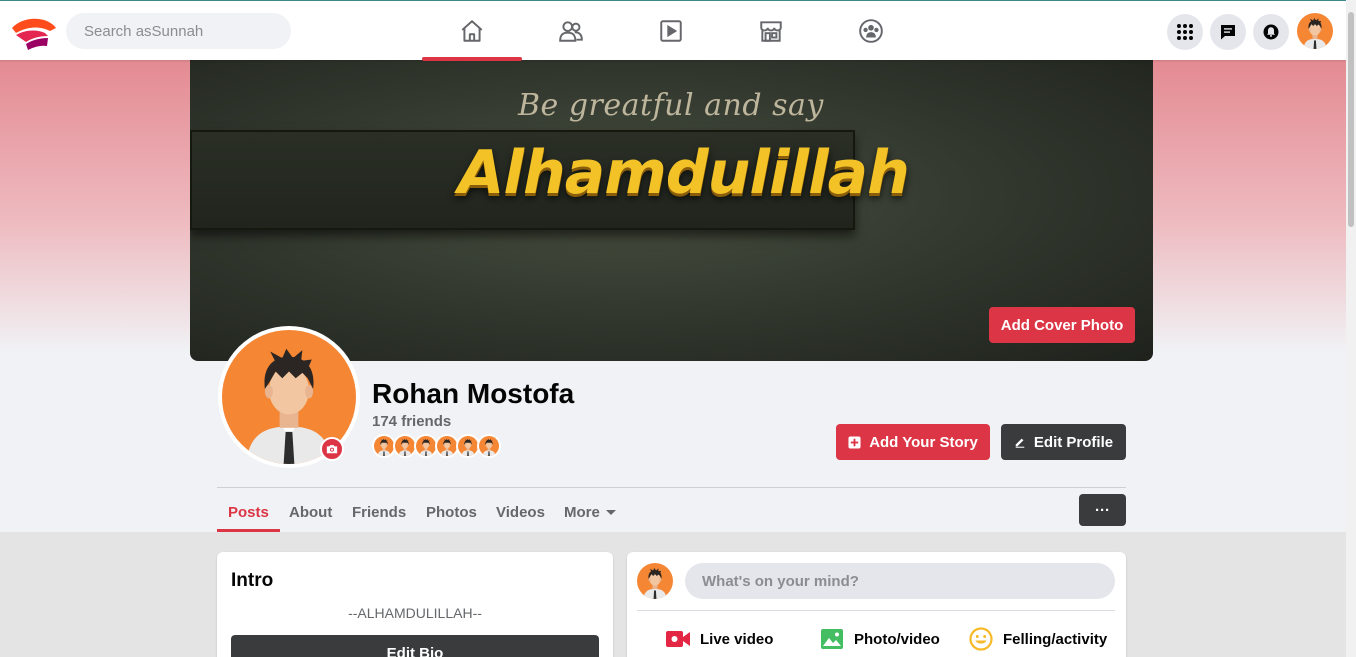 Image resolution: width=1356 pixels, height=657 pixels. I want to click on feeling-activity-label: Felling/activity, so click(1055, 639).